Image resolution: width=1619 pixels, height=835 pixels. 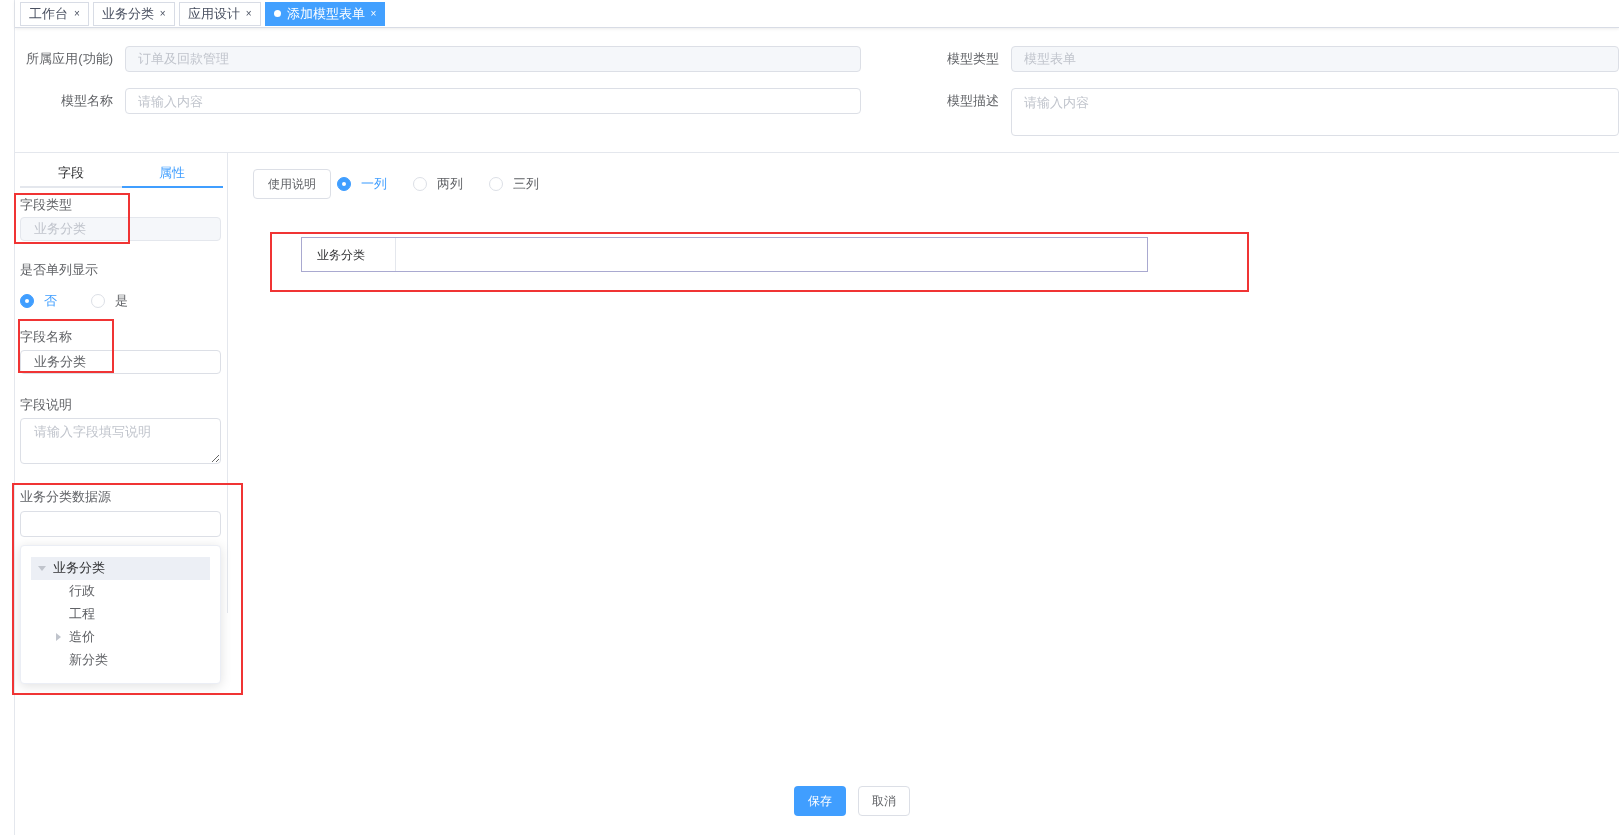 I want to click on form-label: 所属应用(功能), so click(x=69, y=59).